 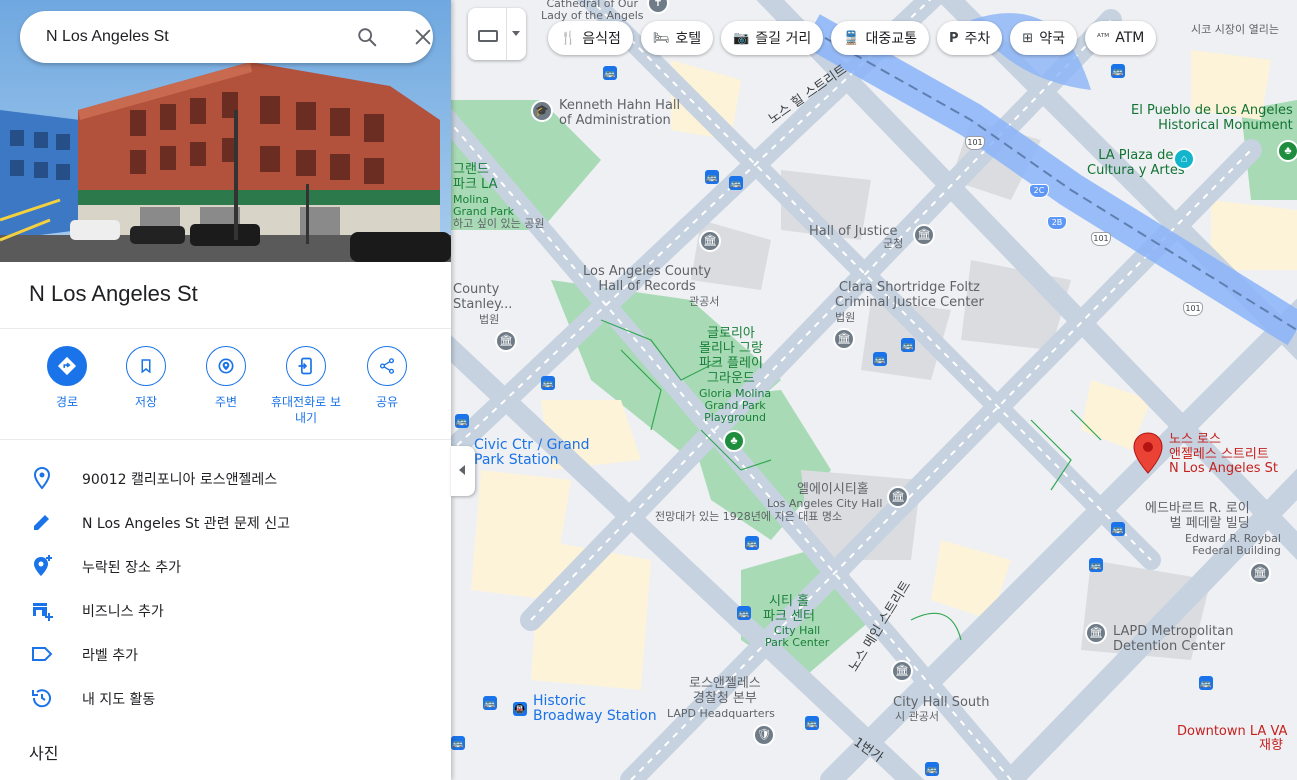 What do you see at coordinates (1219, 447) in the screenshot?
I see `map-label-n-los-angeles-kr: 노스 로스 앤젤레스 스트리트` at bounding box center [1219, 447].